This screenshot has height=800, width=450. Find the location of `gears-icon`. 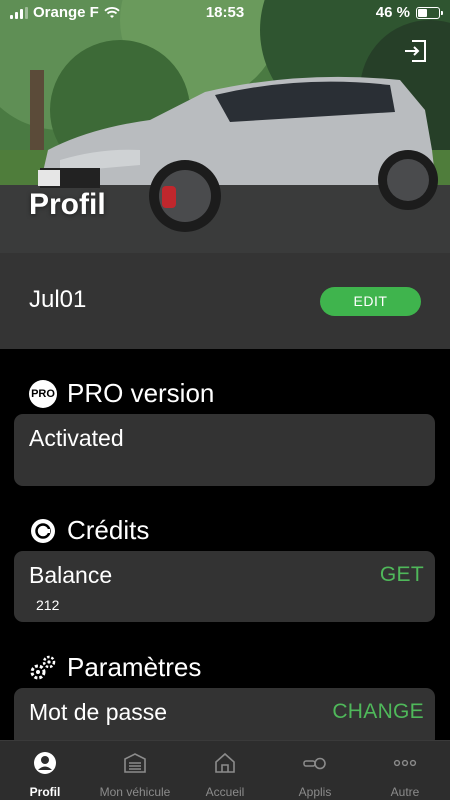

gears-icon is located at coordinates (43, 667).